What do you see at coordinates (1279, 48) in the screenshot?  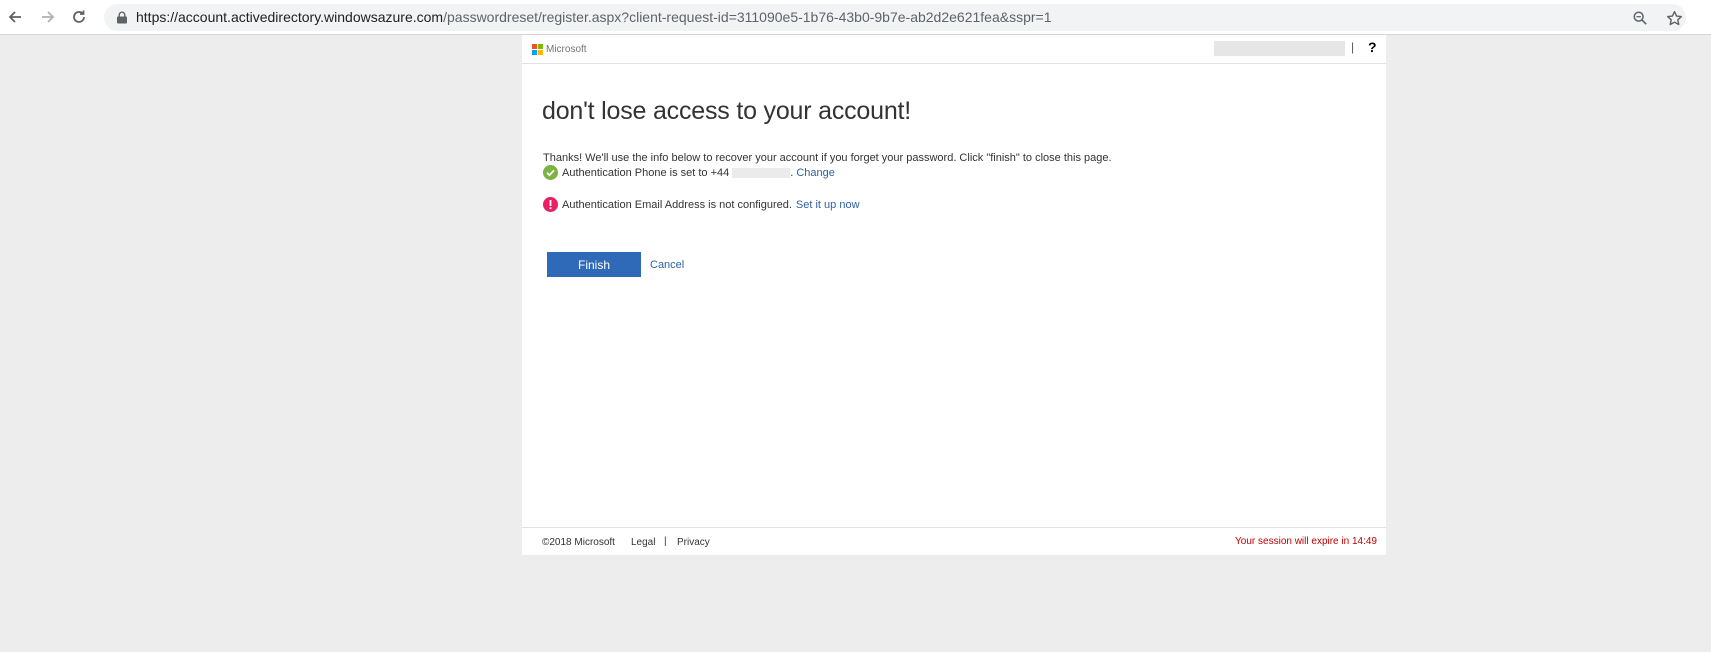 I see `user-account-redacted` at bounding box center [1279, 48].